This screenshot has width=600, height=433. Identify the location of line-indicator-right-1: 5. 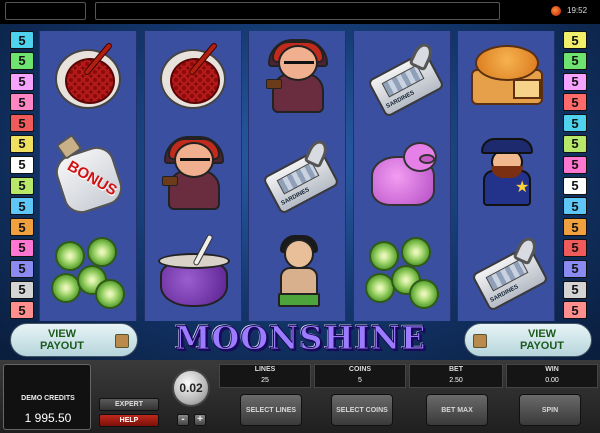
(575, 40).